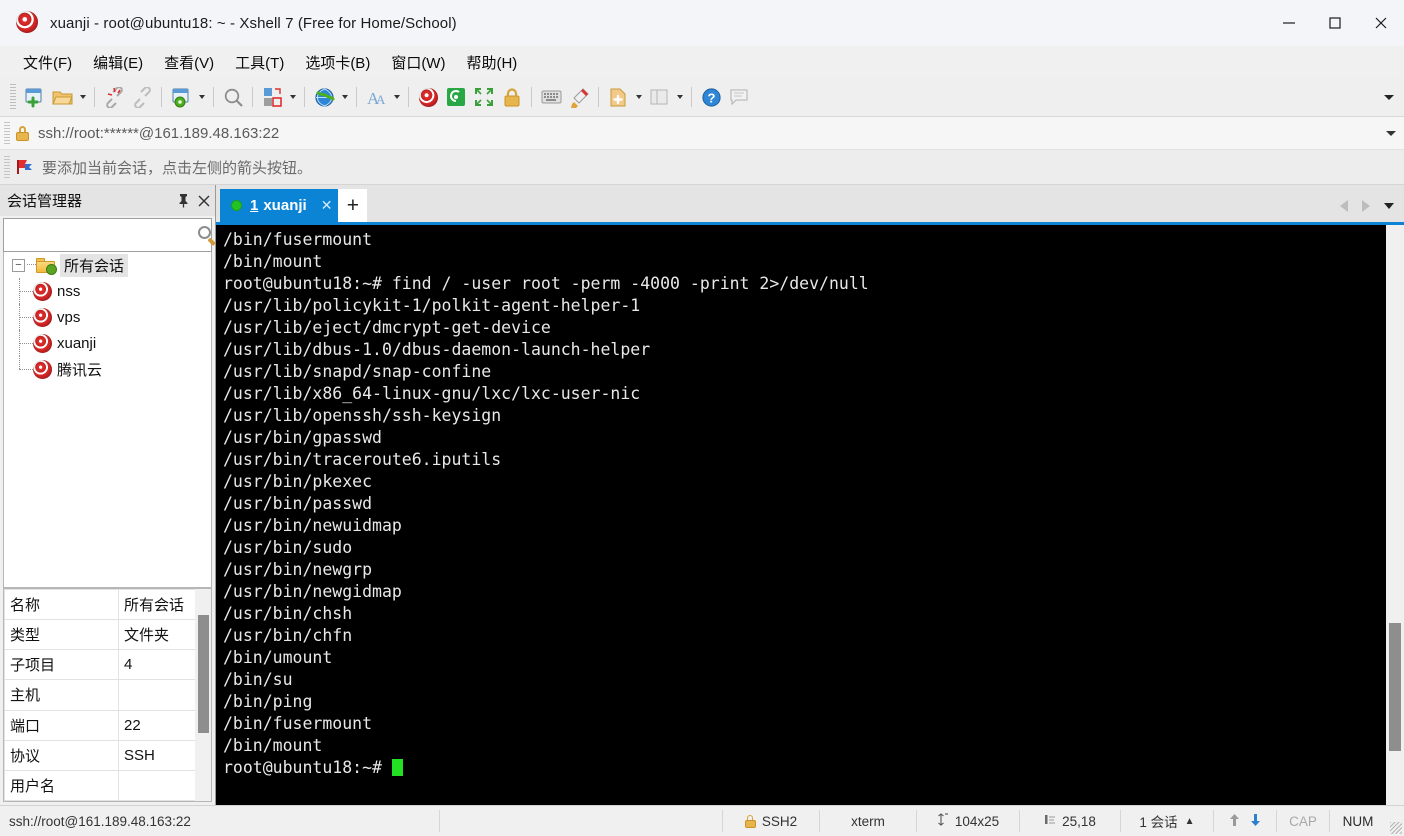 The image size is (1404, 836). I want to click on tab-close-icon: ✕, so click(327, 205).